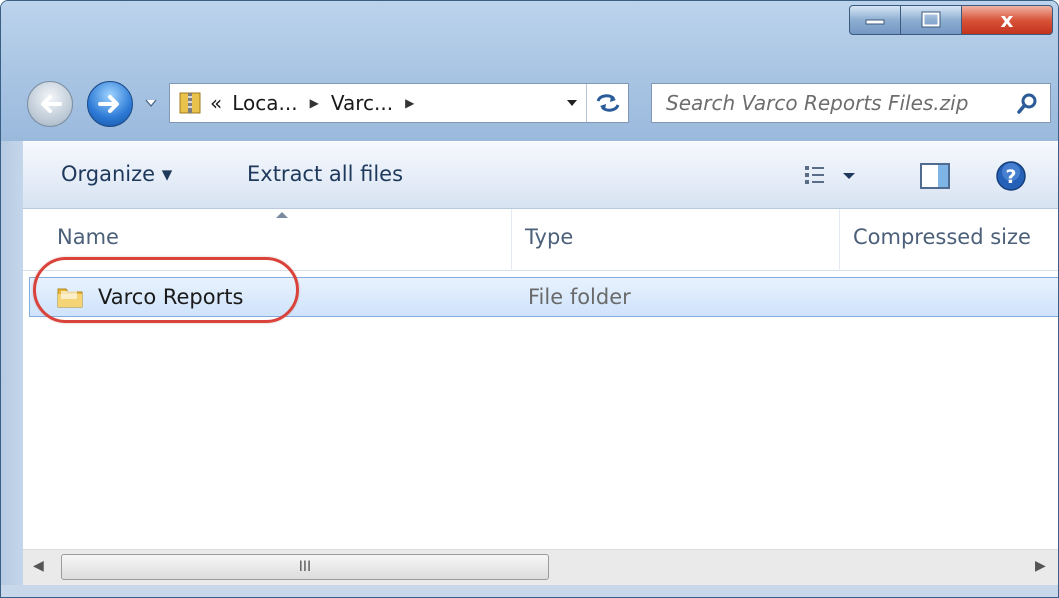 This screenshot has height=598, width=1059. What do you see at coordinates (579, 297) in the screenshot?
I see `file-type: File folder` at bounding box center [579, 297].